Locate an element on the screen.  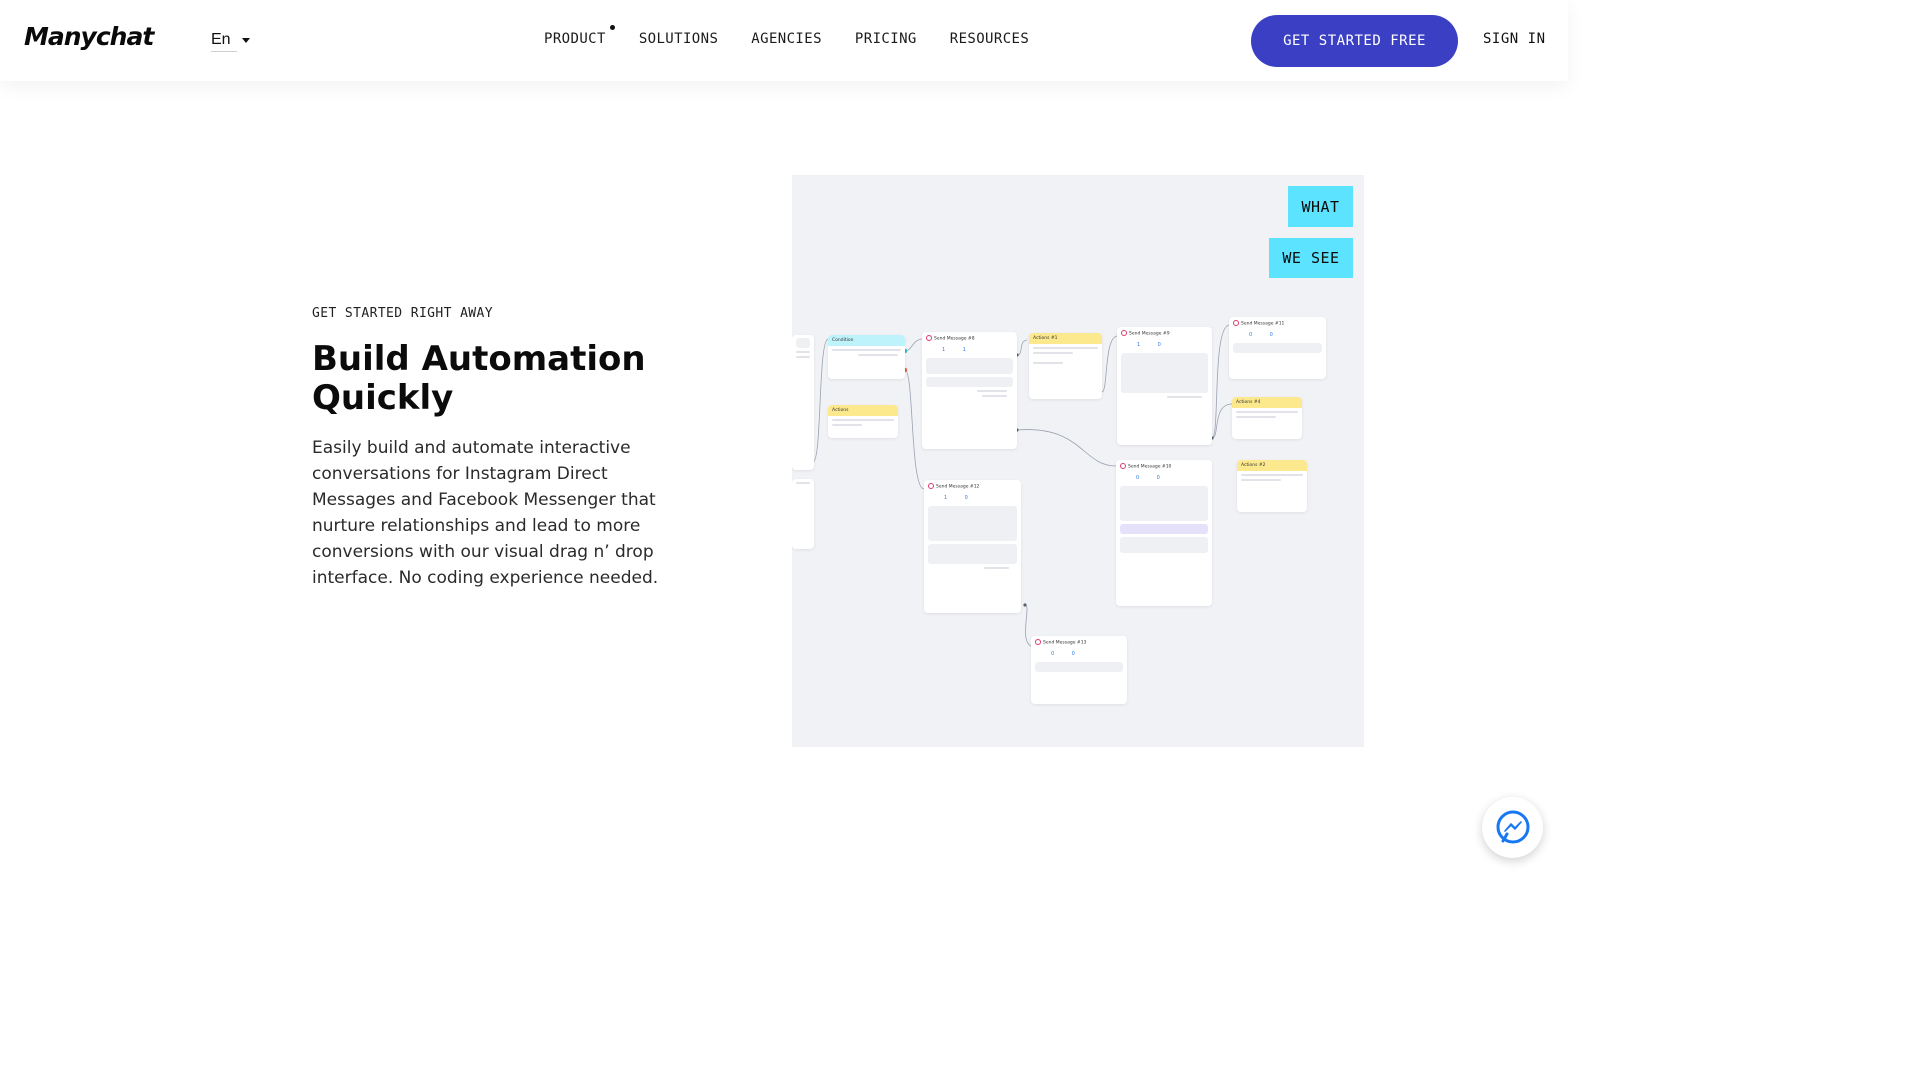
caret-down-icon is located at coordinates (246, 40).